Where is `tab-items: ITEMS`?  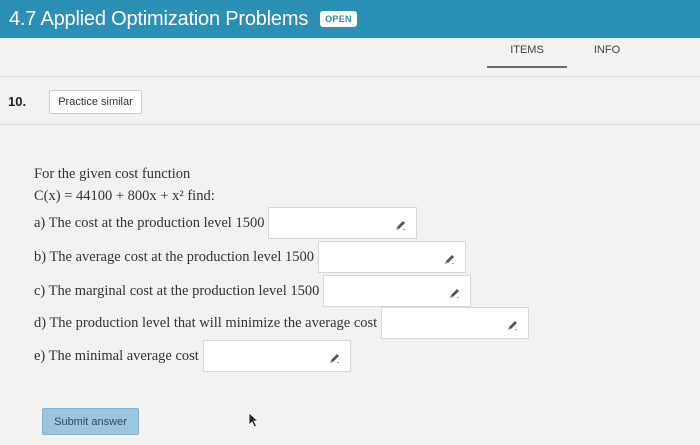 tab-items: ITEMS is located at coordinates (527, 56).